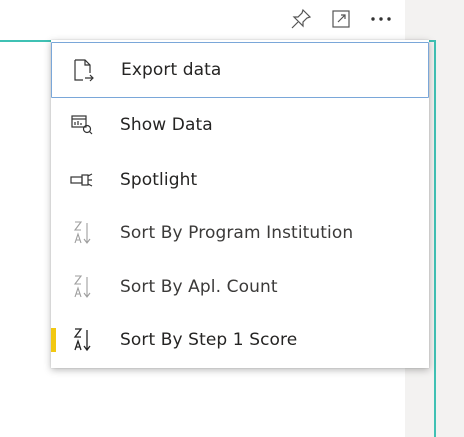 The width and height of the screenshot is (464, 437). I want to click on menu-item-label: Spotlight, so click(159, 180).